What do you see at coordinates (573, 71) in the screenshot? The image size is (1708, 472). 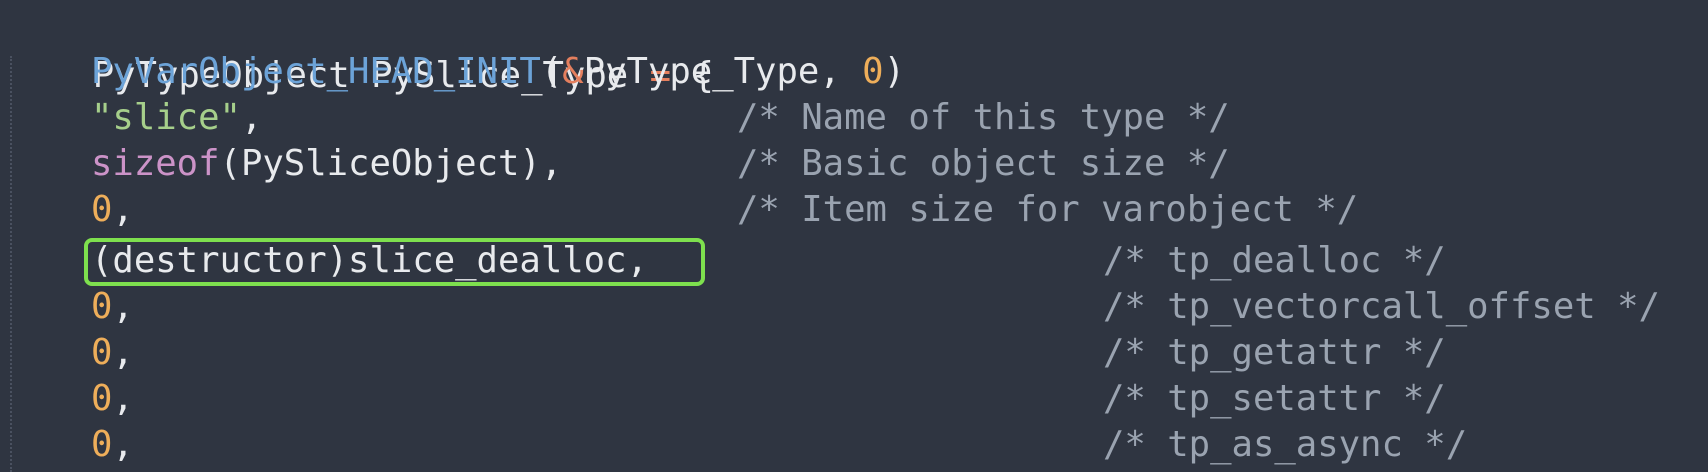 I see `address-operator: &` at bounding box center [573, 71].